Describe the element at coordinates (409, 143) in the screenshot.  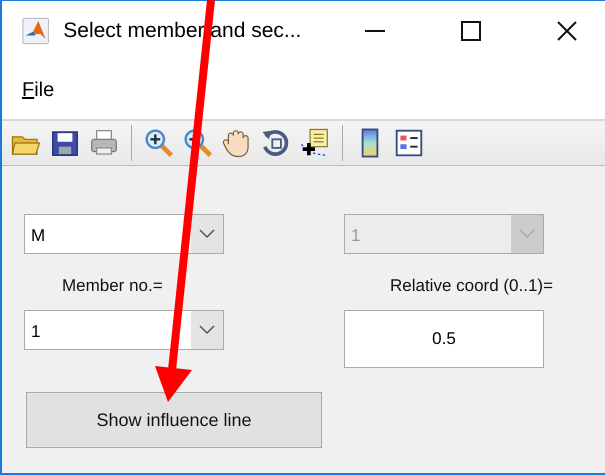
I see `legend-icon` at that location.